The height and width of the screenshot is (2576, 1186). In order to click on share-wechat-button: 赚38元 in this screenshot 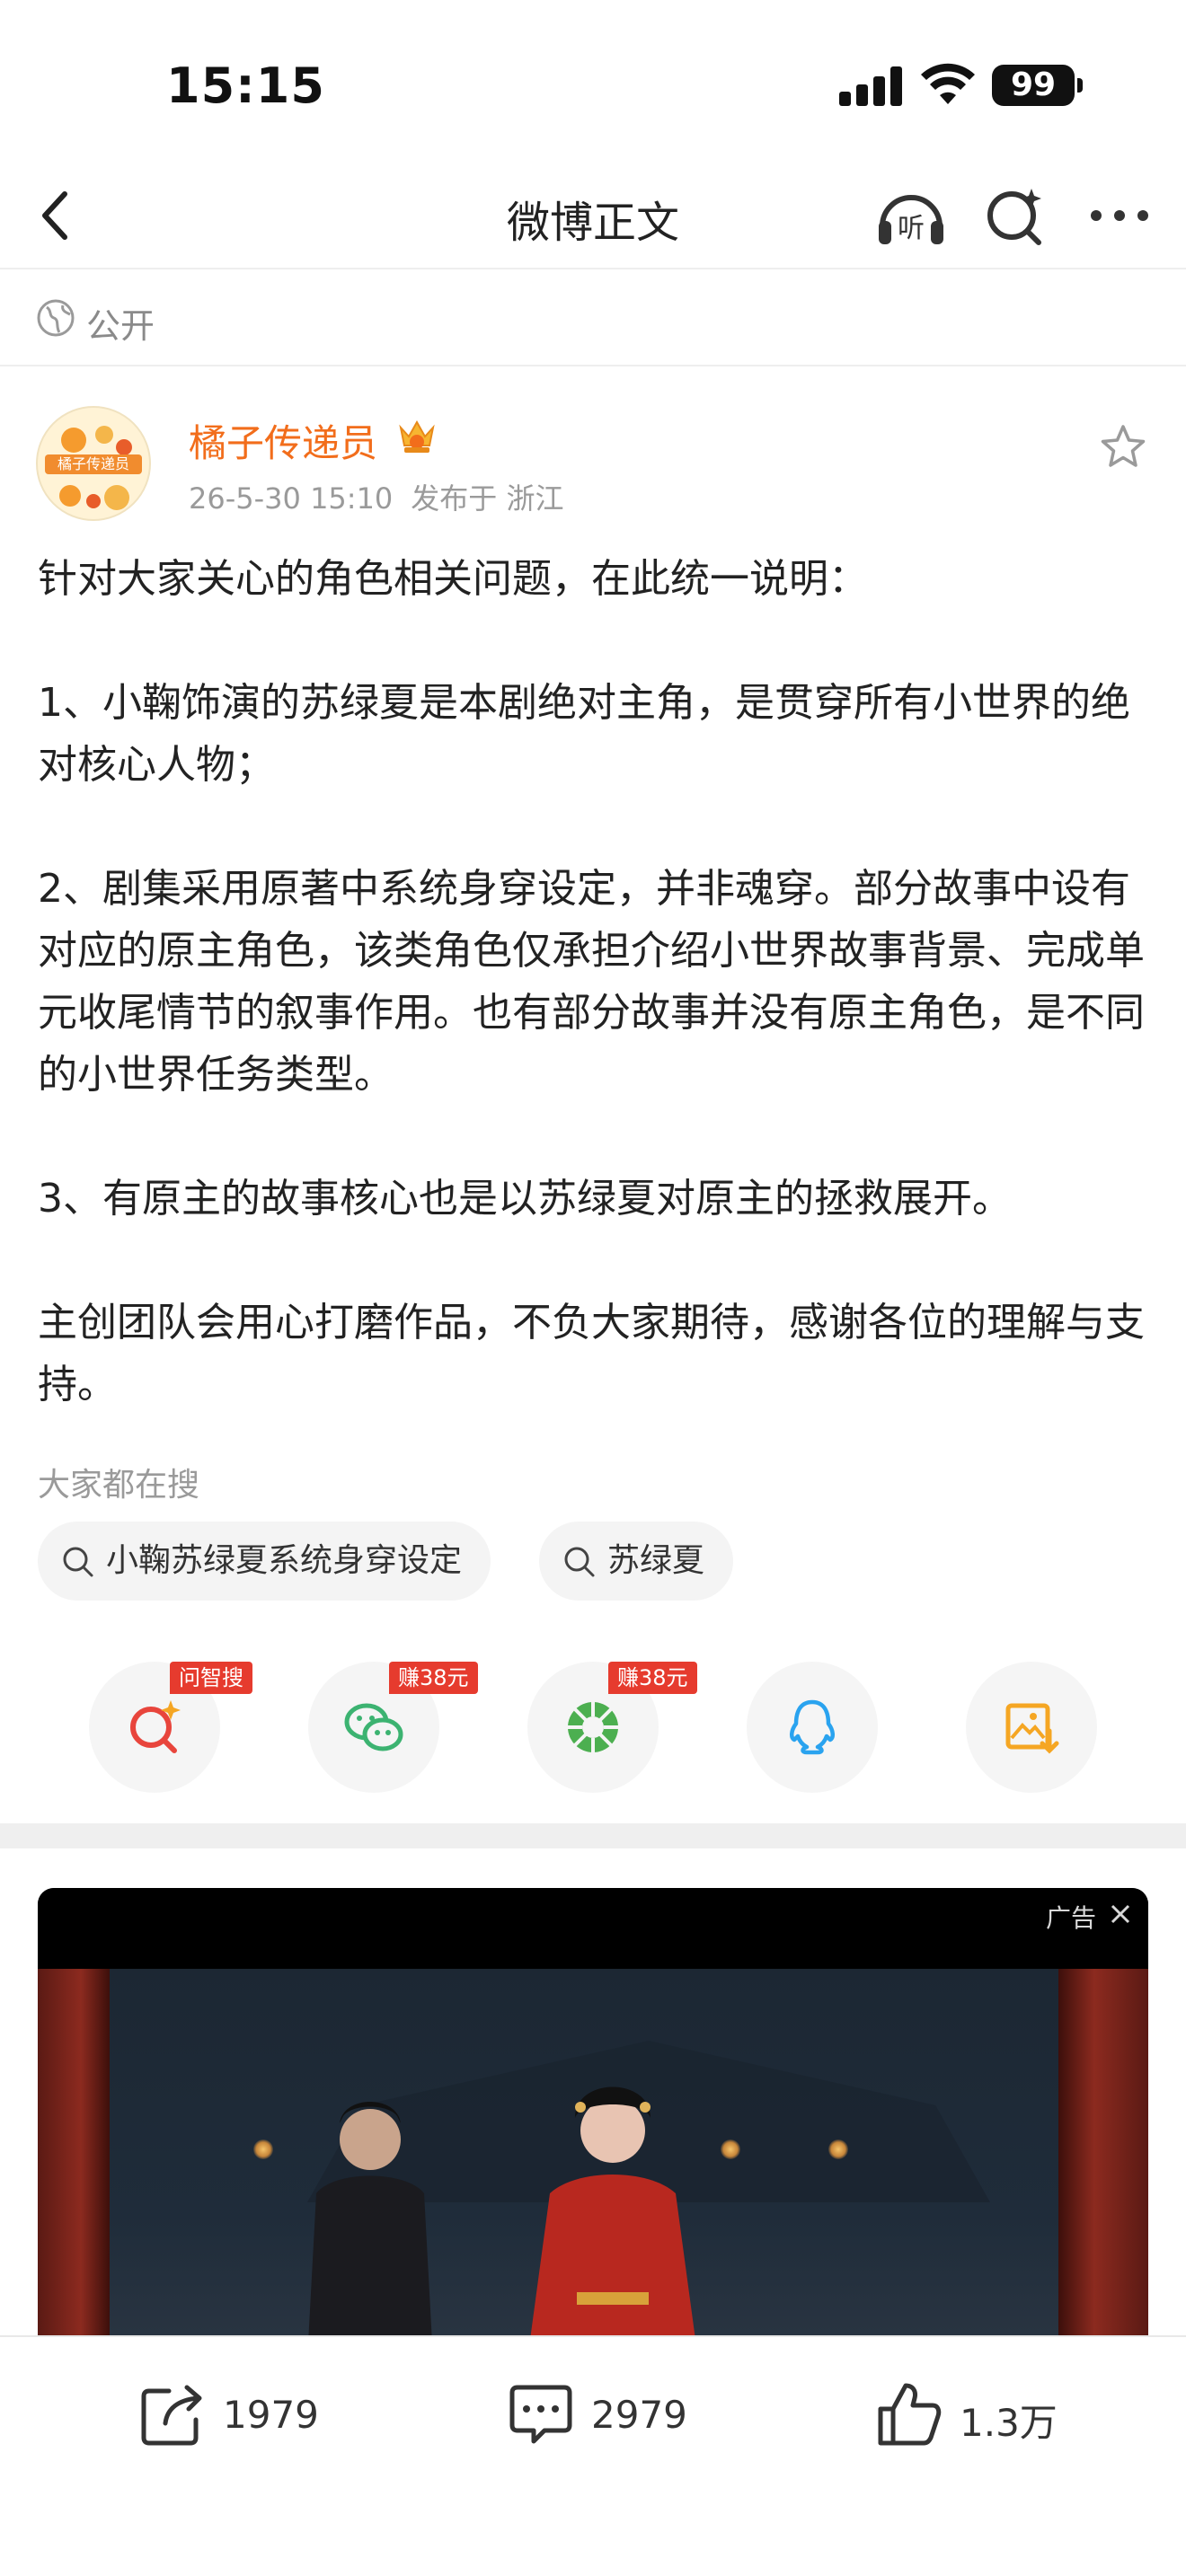, I will do `click(393, 1727)`.